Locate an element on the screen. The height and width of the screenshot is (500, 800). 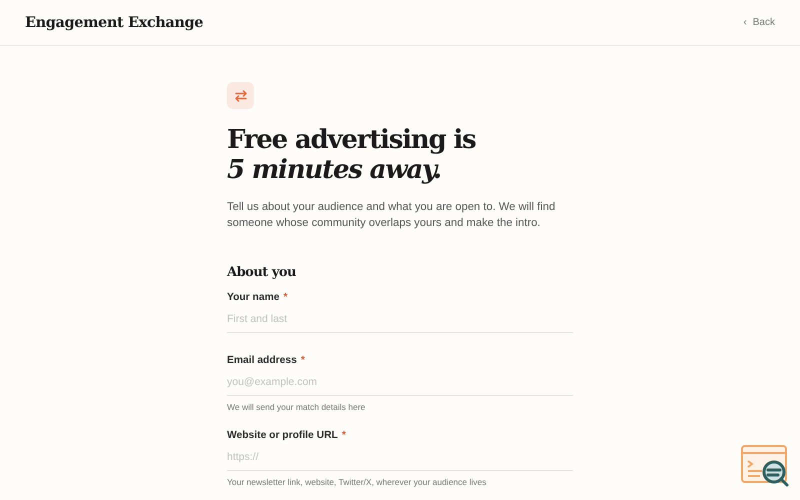
input-field: https:// is located at coordinates (400, 456).